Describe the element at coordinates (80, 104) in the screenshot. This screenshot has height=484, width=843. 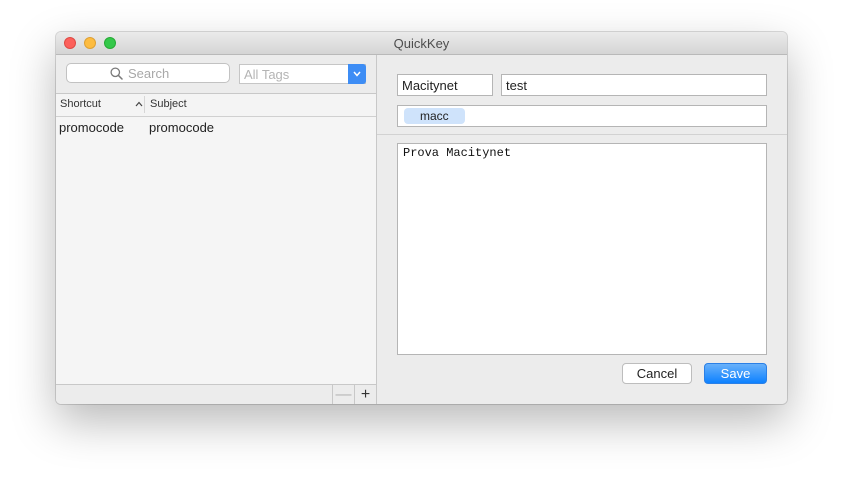
I see `column-header-shortcut: Shortcut` at that location.